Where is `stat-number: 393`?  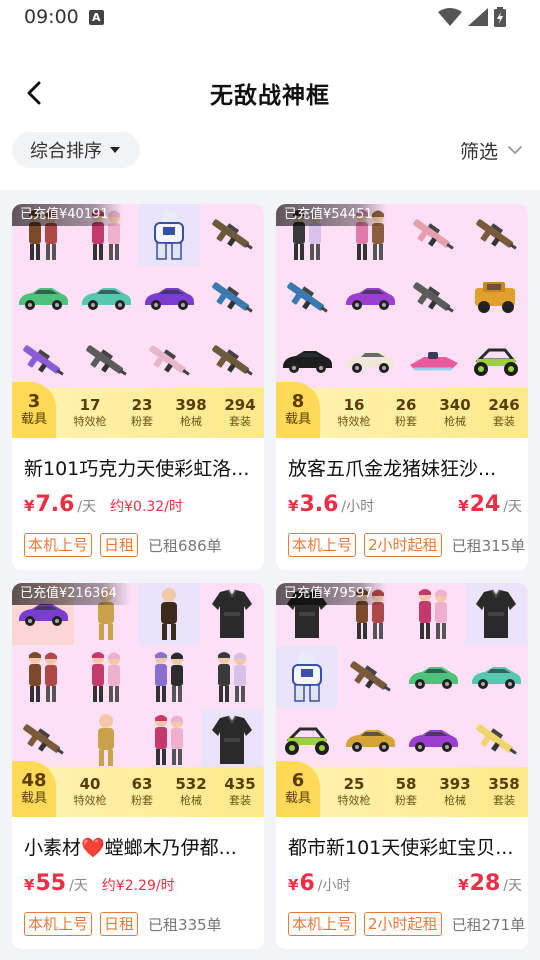 stat-number: 393 is located at coordinates (455, 784).